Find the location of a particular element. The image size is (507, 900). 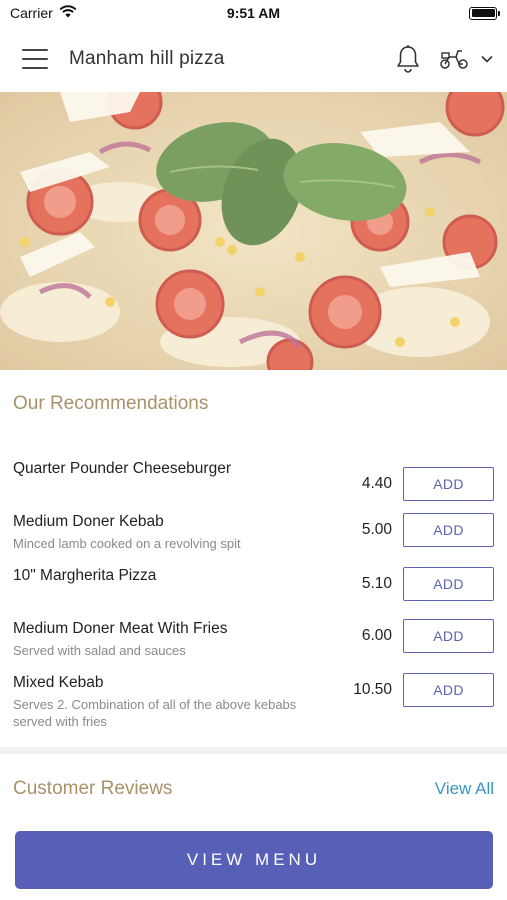

app-header: Manham hill pizza is located at coordinates (253, 59).